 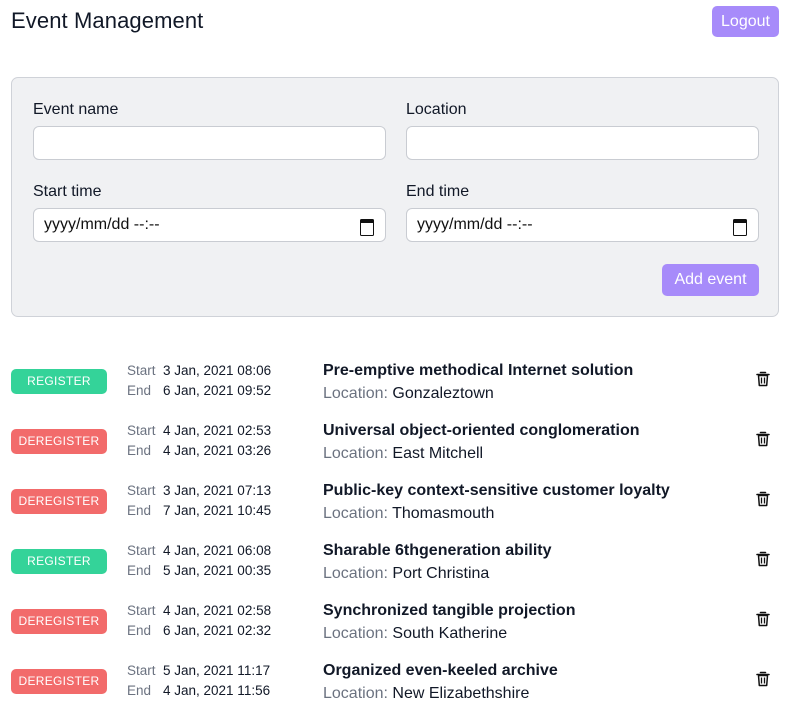 What do you see at coordinates (481, 430) in the screenshot?
I see `event-name: Universal object-oriented conglomeration` at bounding box center [481, 430].